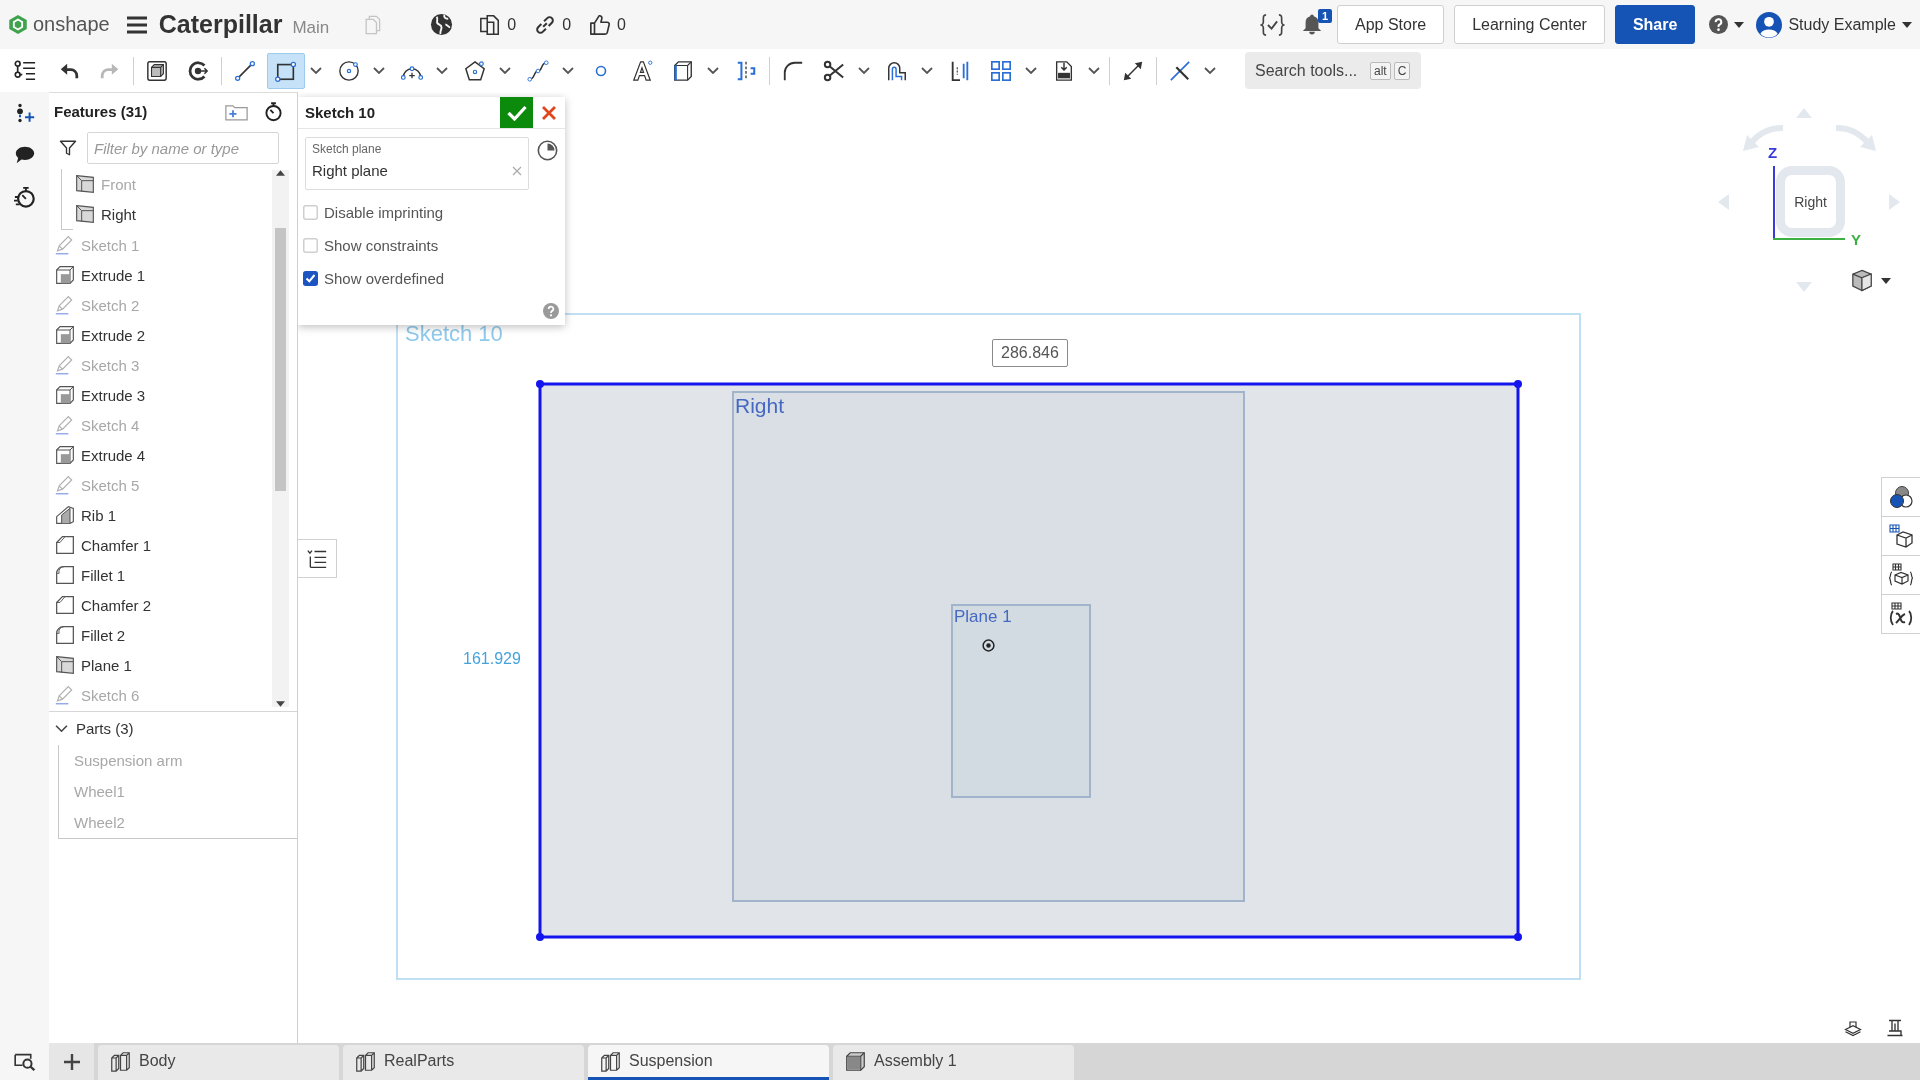 The height and width of the screenshot is (1080, 1920). I want to click on grid-cube-braces-icon, so click(1901, 575).